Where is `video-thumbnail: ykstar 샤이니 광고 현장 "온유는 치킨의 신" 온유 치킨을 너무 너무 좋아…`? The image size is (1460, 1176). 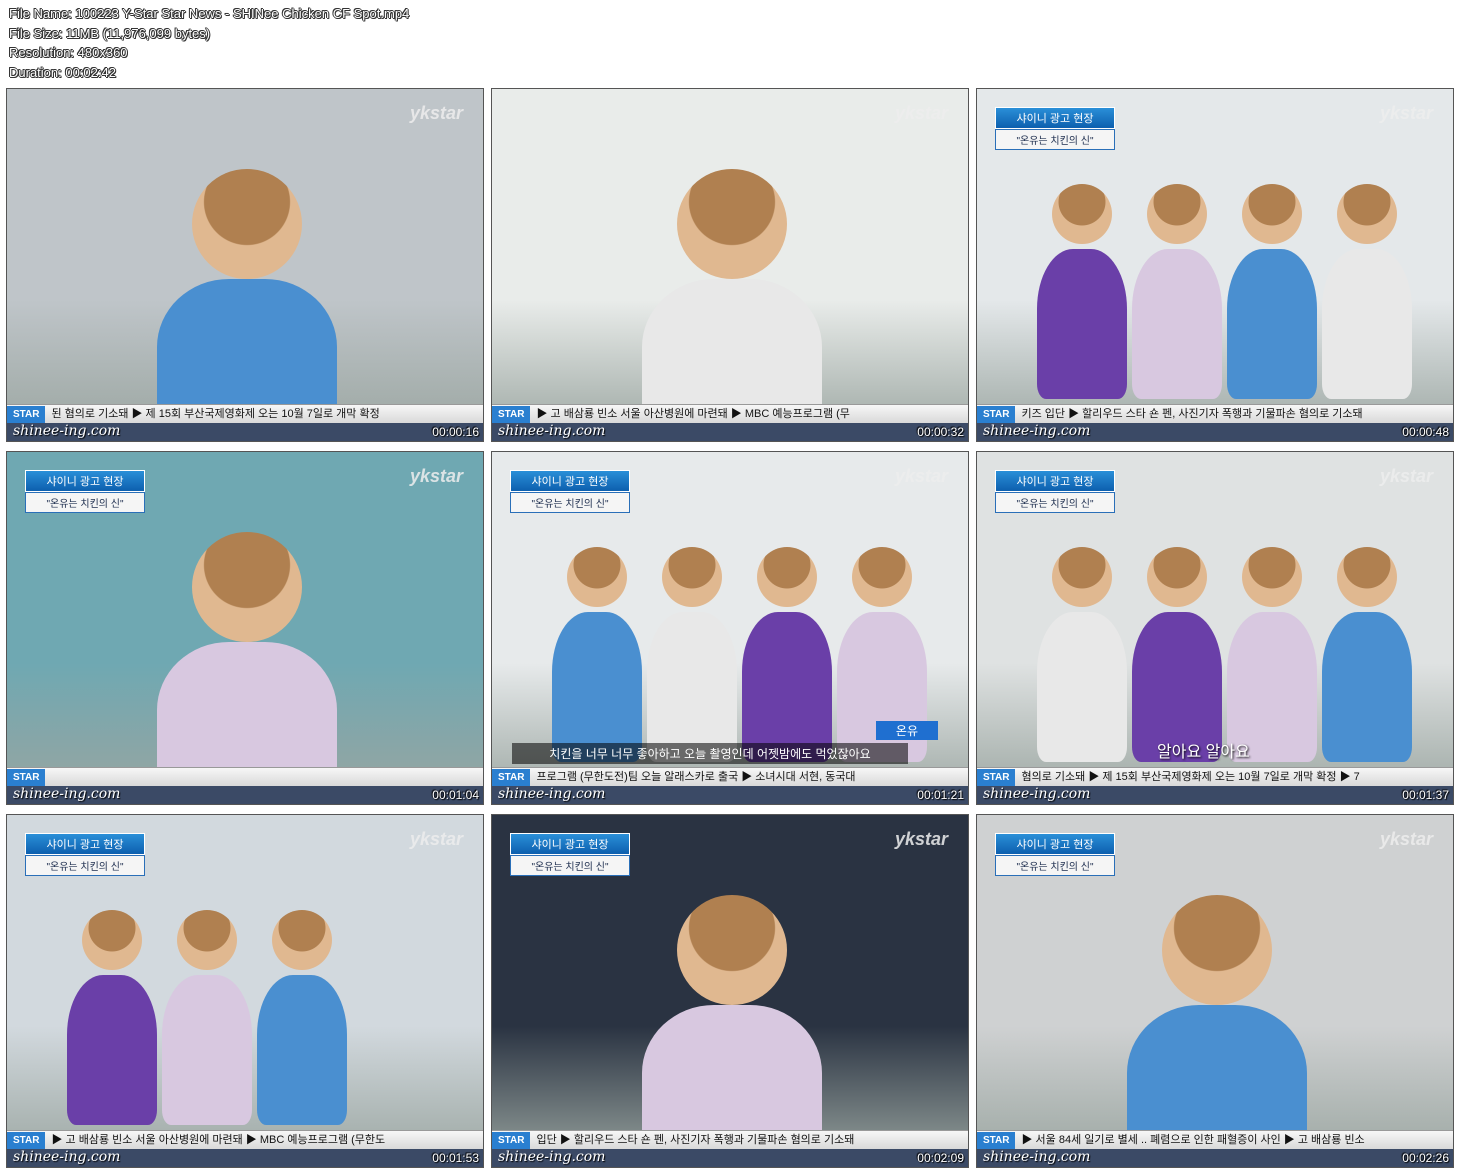 video-thumbnail: ykstar 샤이니 광고 현장 "온유는 치킨의 신" 온유 치킨을 너무 너무 좋아… is located at coordinates (730, 628).